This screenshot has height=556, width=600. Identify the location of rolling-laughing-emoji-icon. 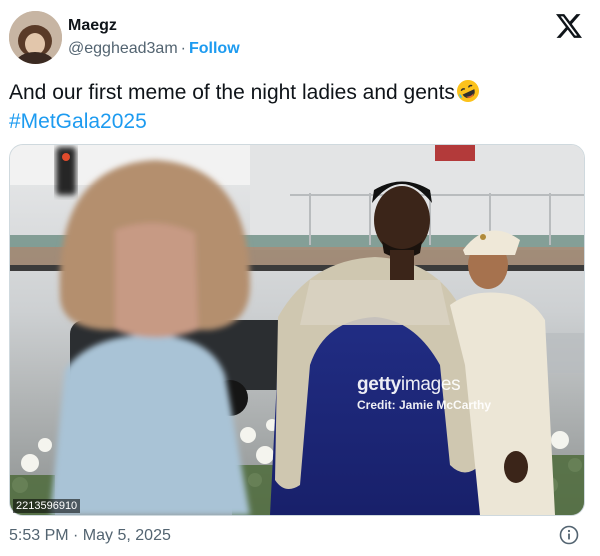
(467, 91).